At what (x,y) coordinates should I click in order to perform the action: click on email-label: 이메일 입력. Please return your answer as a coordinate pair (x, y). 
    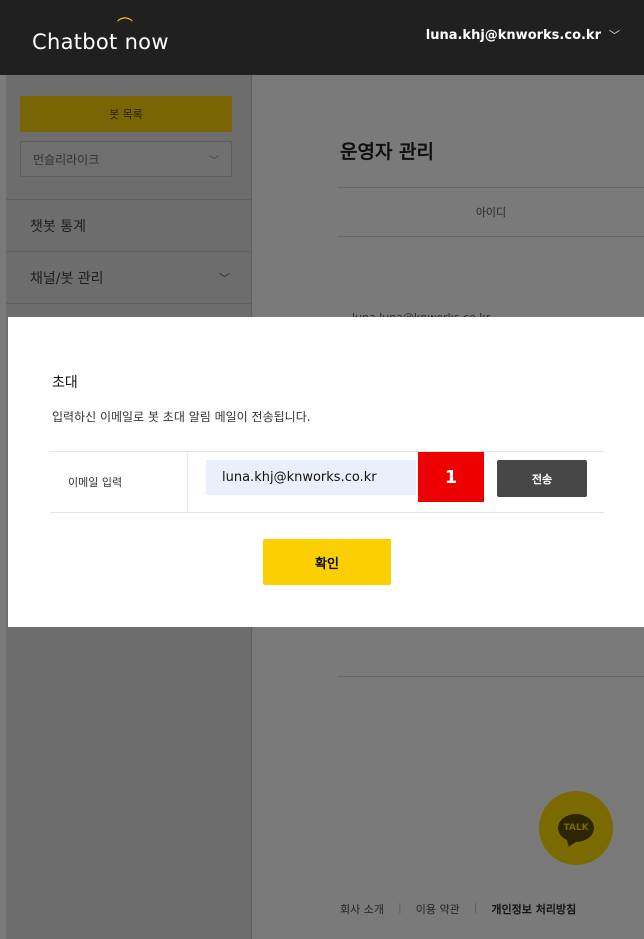
    Looking at the image, I should click on (119, 482).